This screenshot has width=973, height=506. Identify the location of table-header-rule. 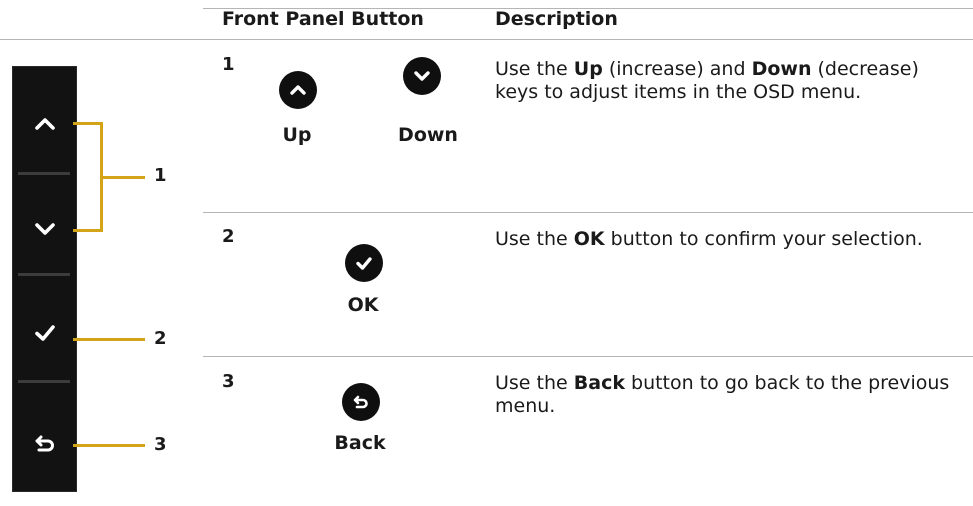
(486, 39).